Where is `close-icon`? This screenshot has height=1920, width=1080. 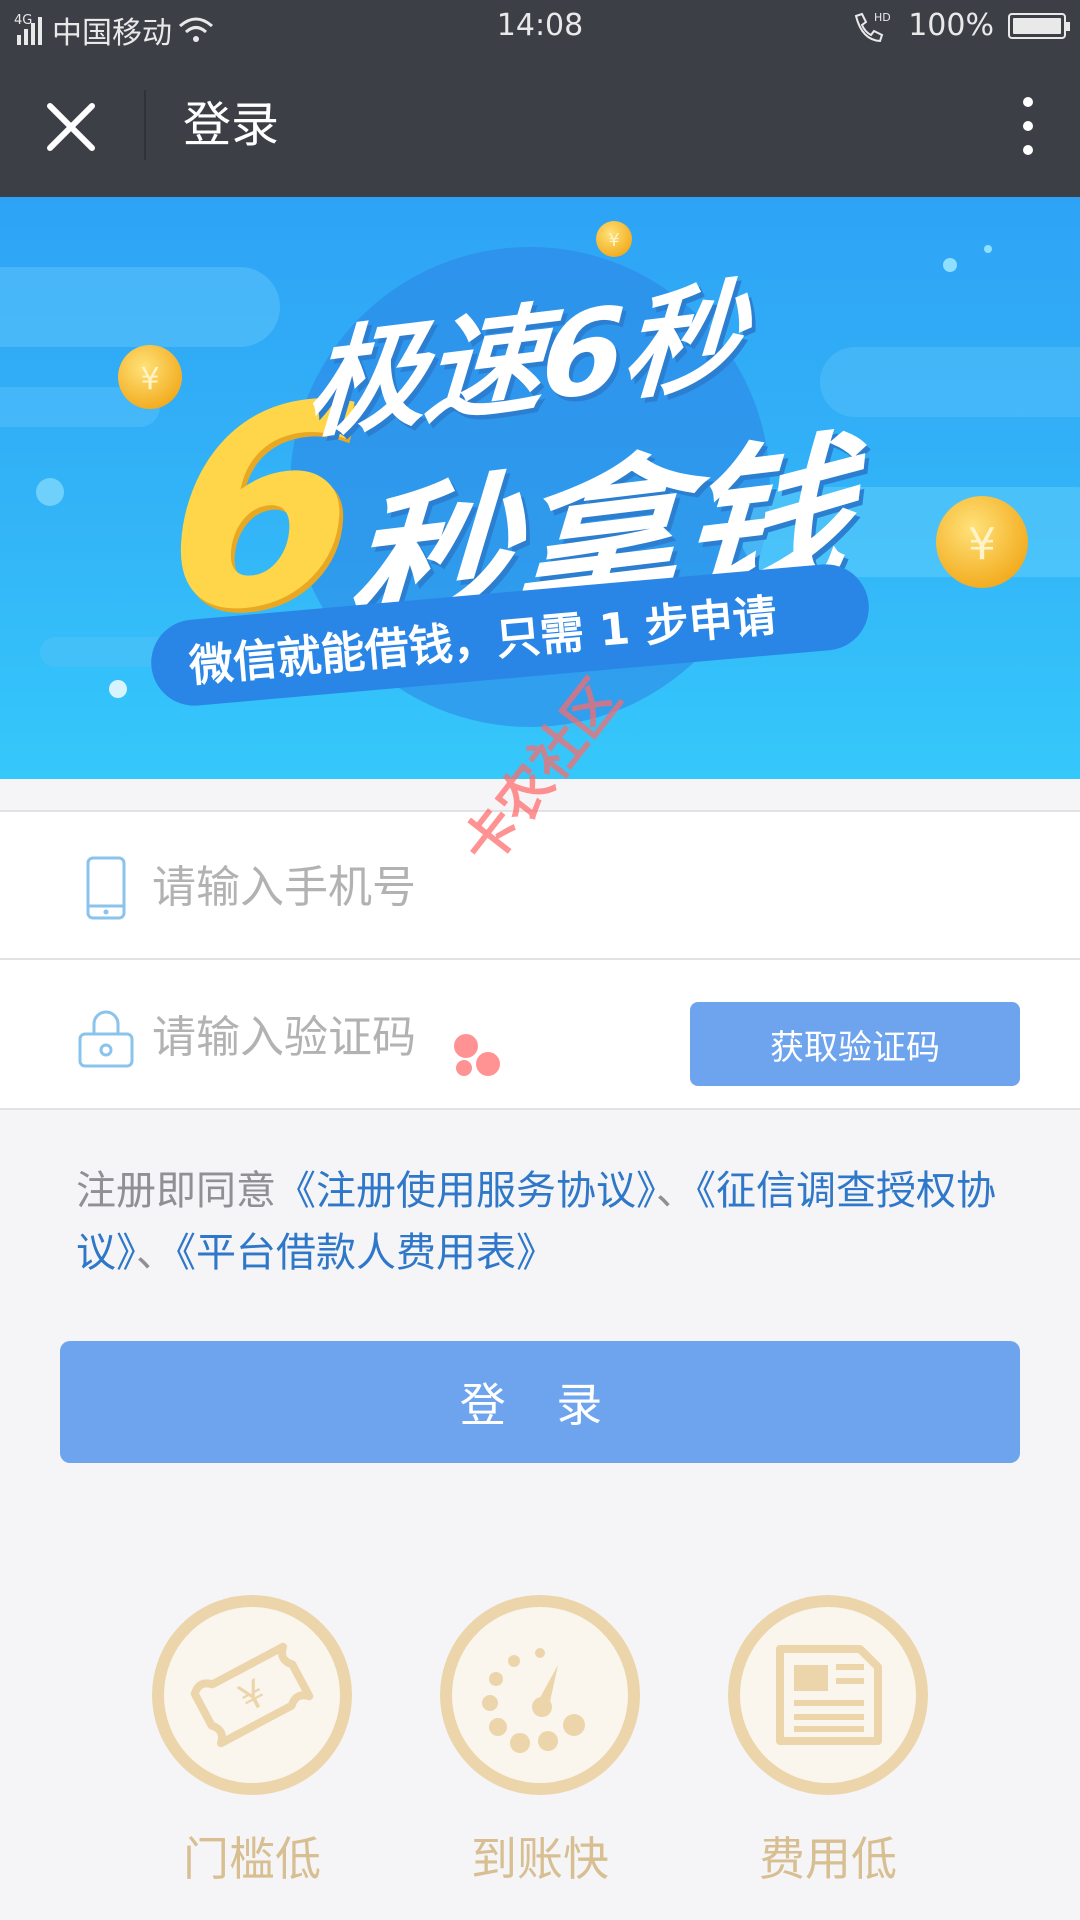 close-icon is located at coordinates (71, 127).